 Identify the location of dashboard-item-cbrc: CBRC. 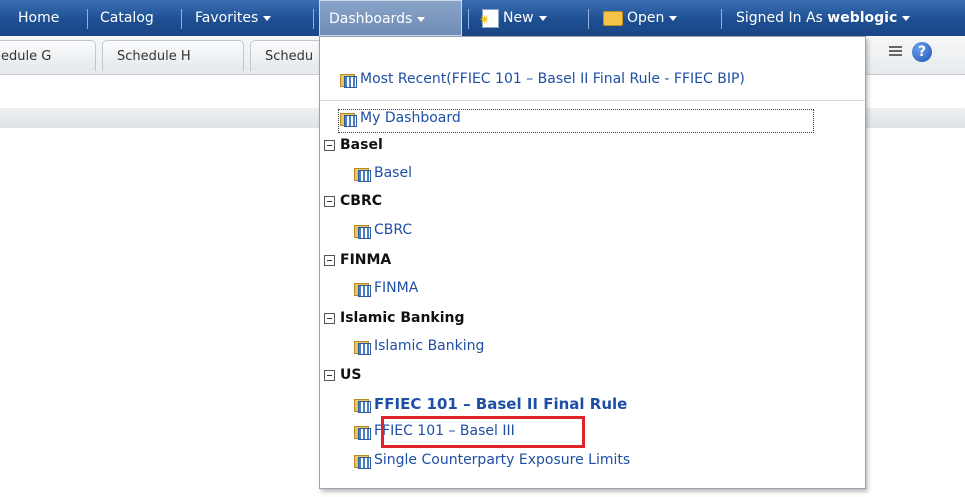
(383, 230).